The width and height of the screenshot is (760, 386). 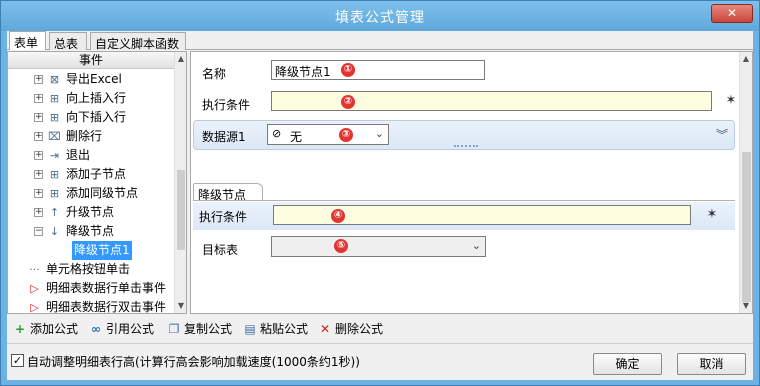 I want to click on link-icon: ∞, so click(x=96, y=329).